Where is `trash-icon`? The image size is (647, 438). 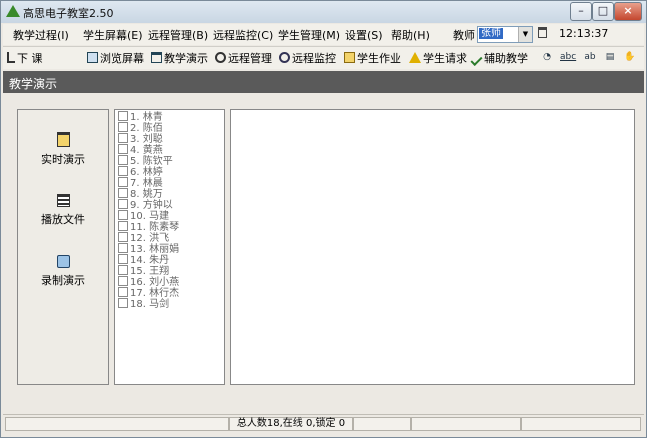 trash-icon is located at coordinates (542, 32).